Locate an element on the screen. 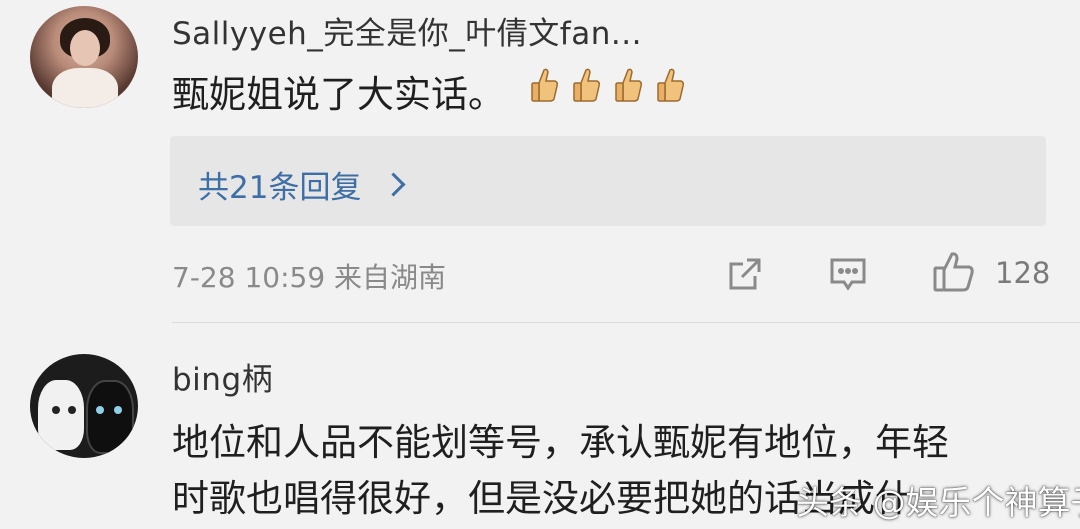 This screenshot has width=1080, height=529. comment-meta: 7-28 10:59 来自湖南 is located at coordinates (309, 277).